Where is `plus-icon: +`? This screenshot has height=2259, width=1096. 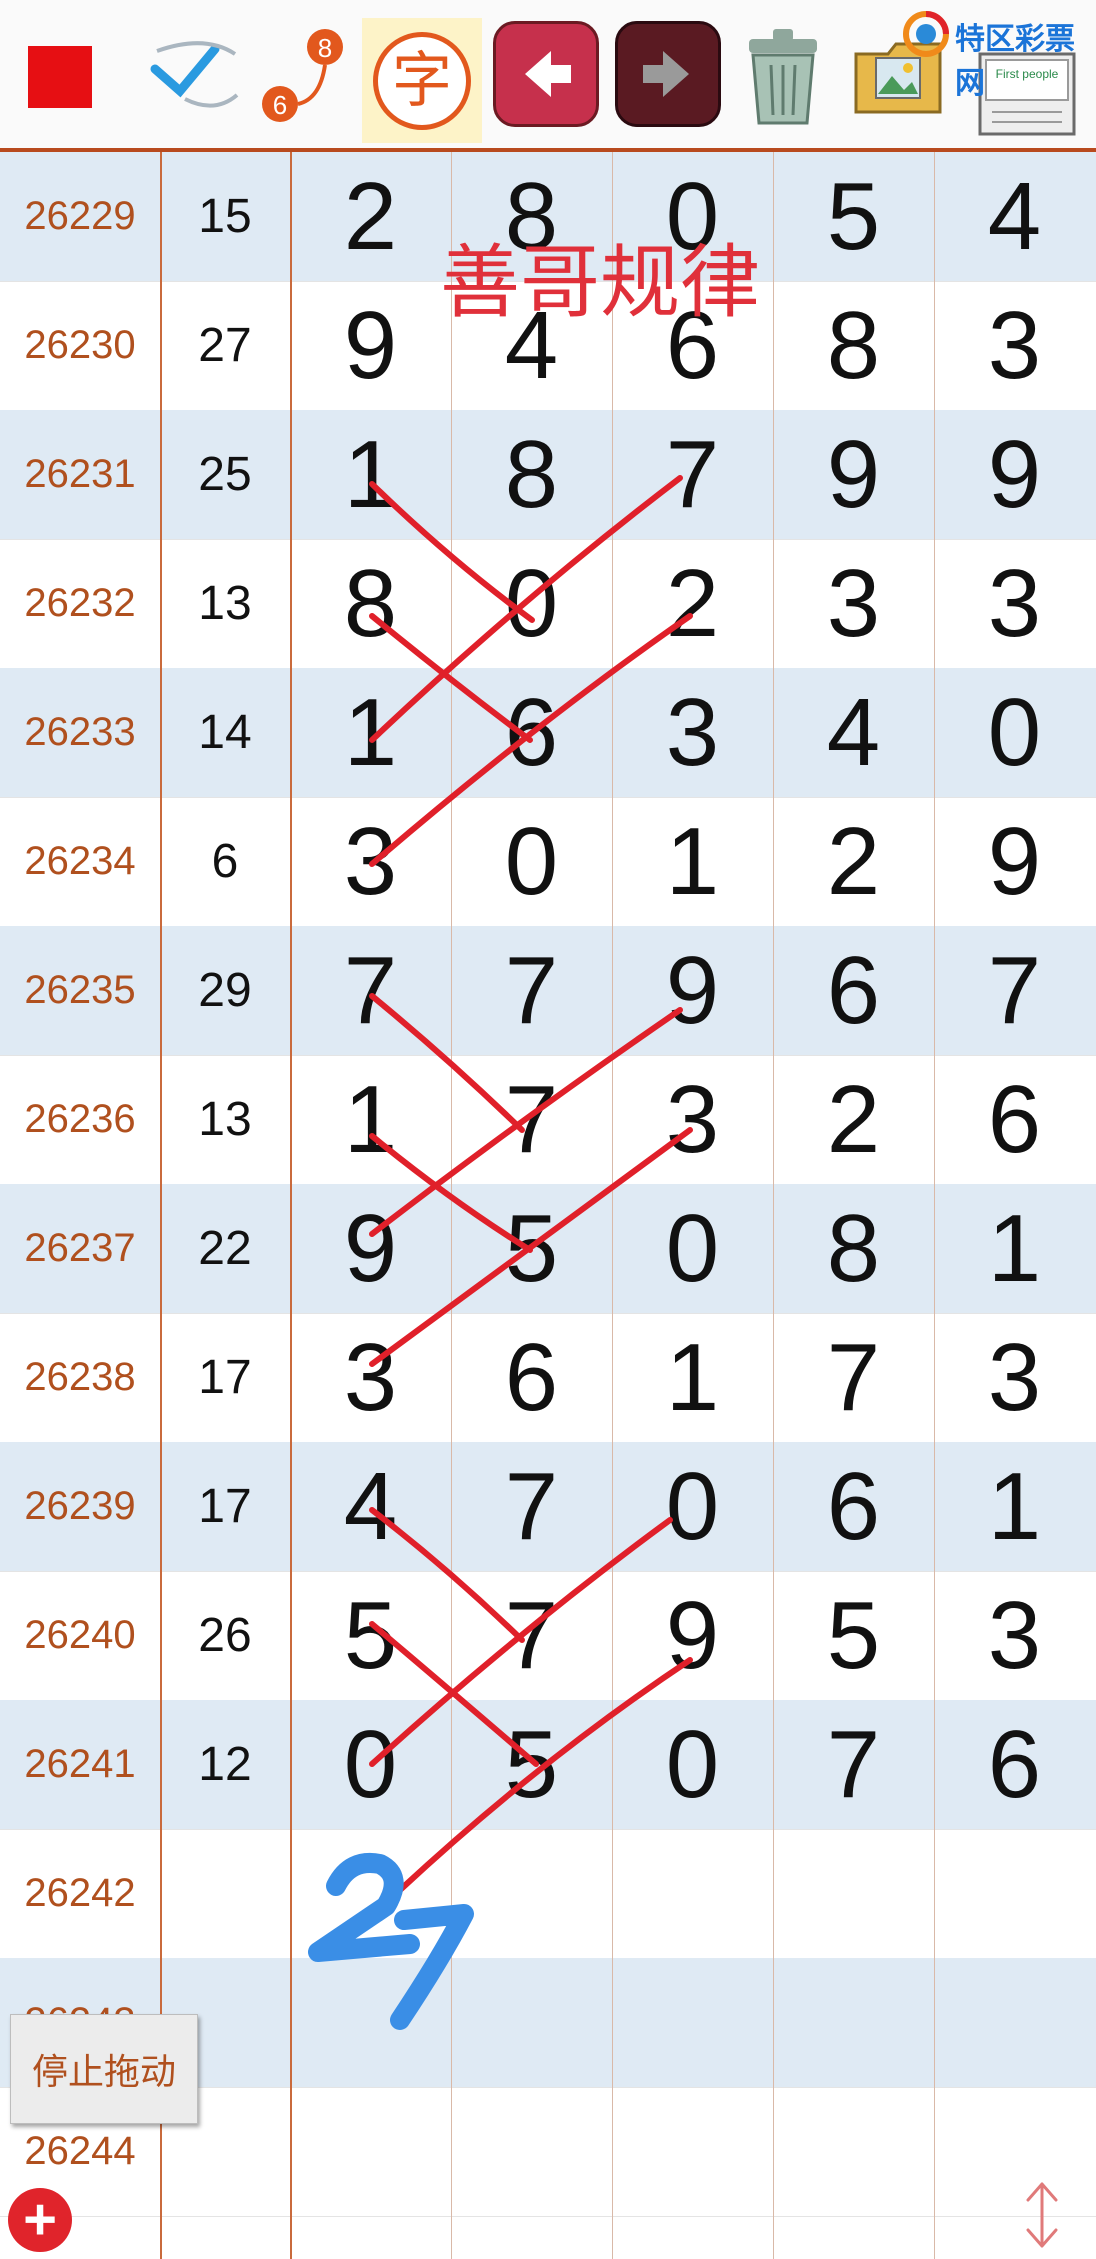 plus-icon: + is located at coordinates (40, 2219).